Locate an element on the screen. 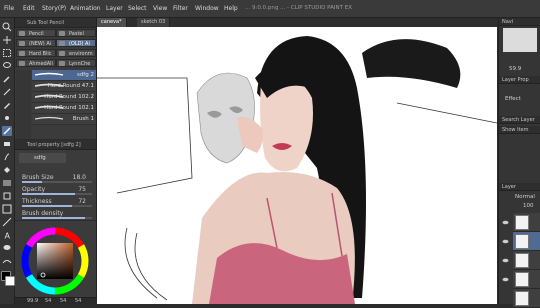  move-tool-icon is located at coordinates (7, 40).